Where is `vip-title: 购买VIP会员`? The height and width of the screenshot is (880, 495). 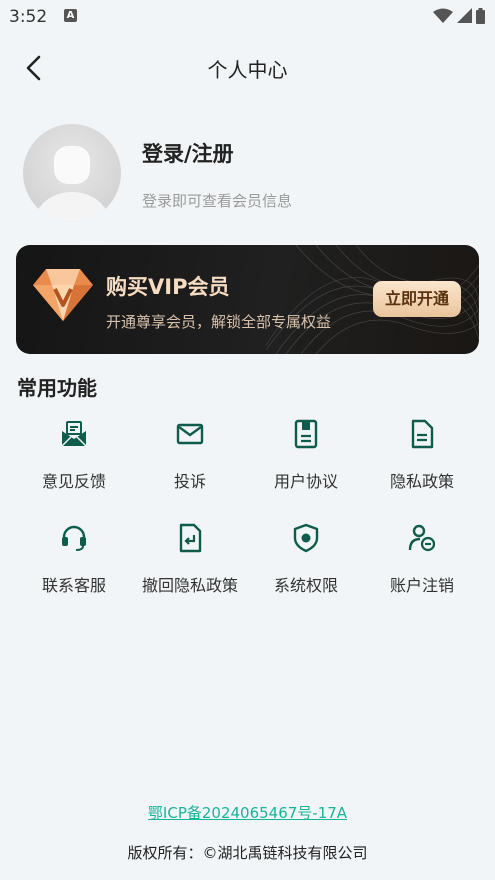
vip-title: 购买VIP会员 is located at coordinates (168, 287).